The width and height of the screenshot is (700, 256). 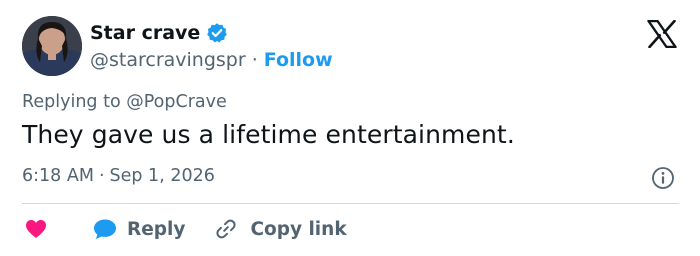 I want to click on author-name-row: Star crave, so click(x=159, y=33).